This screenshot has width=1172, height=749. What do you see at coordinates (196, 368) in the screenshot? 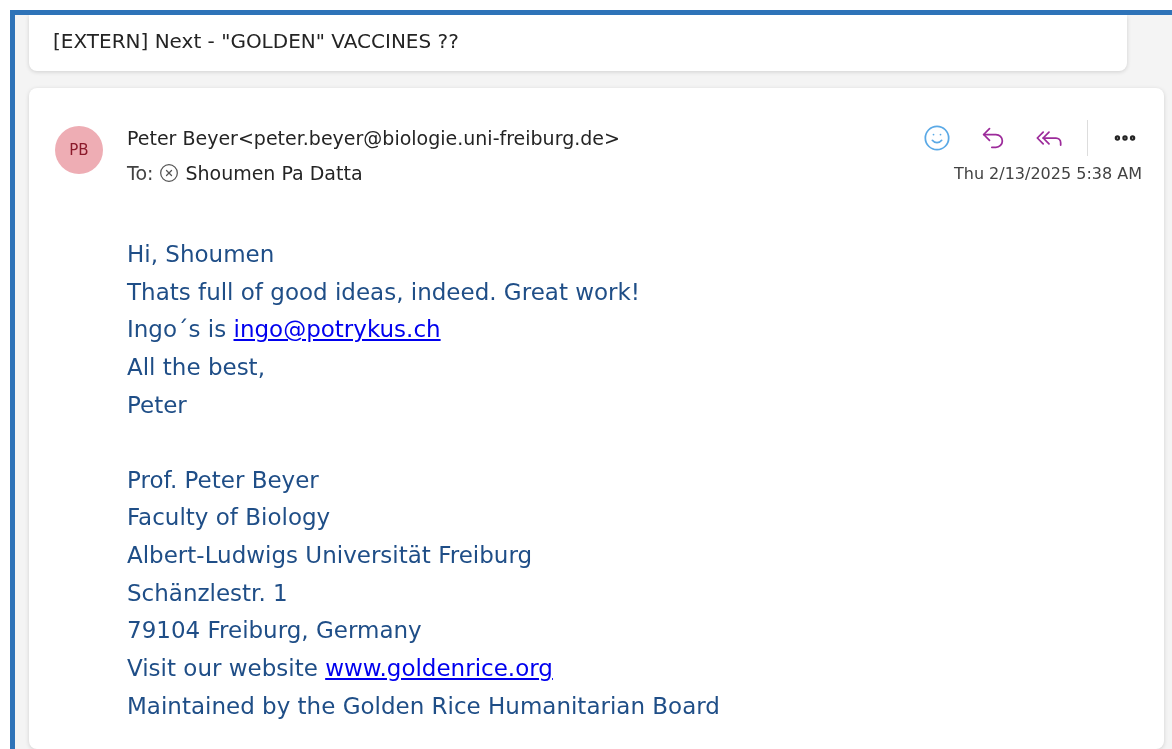
I see `body-line: All the best,` at bounding box center [196, 368].